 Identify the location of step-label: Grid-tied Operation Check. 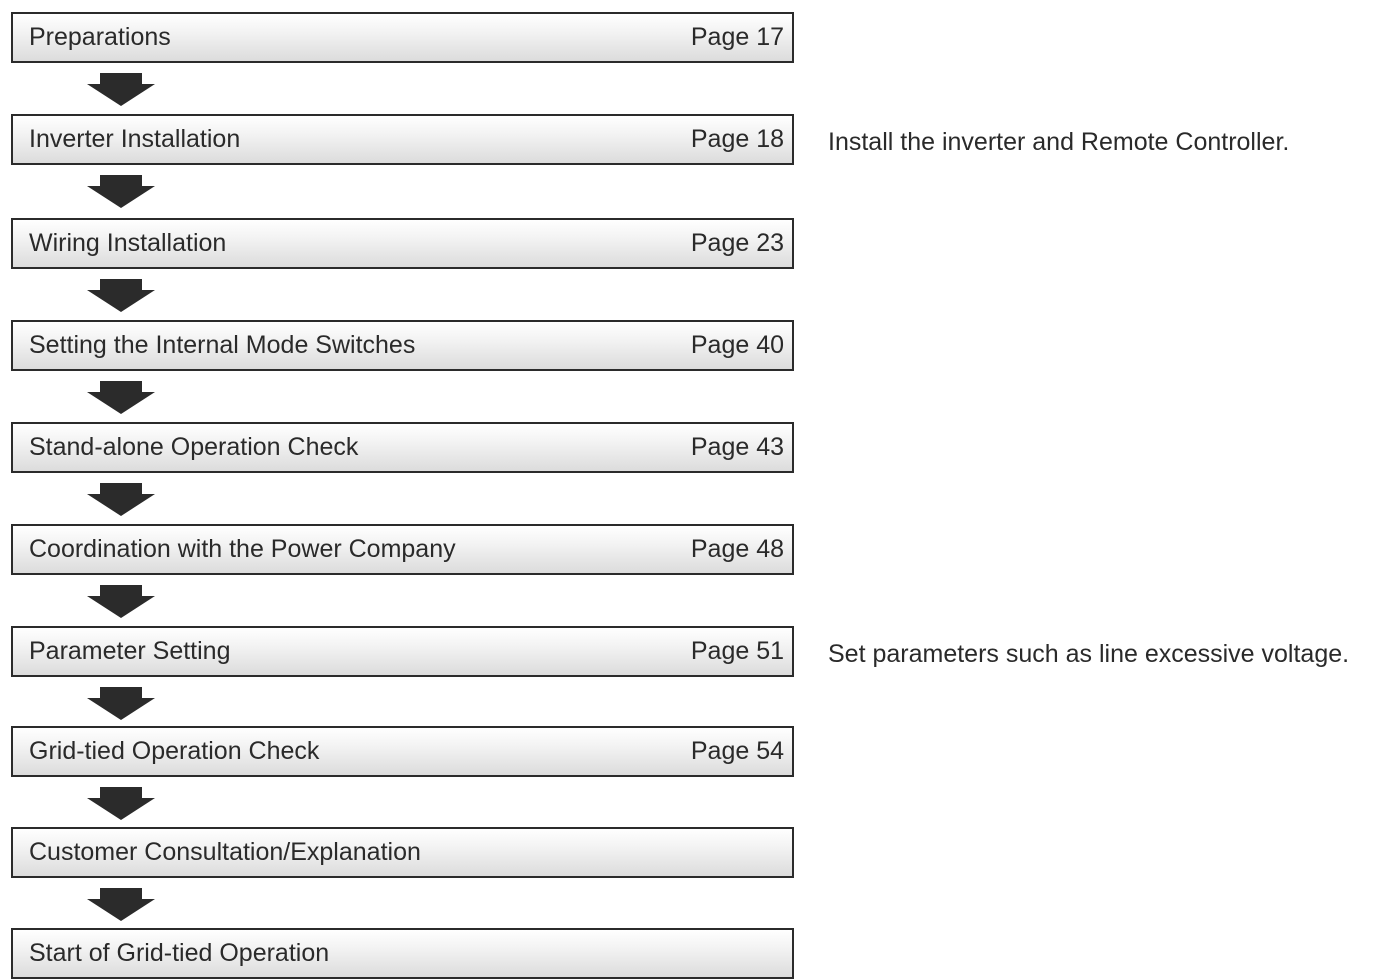
(174, 751).